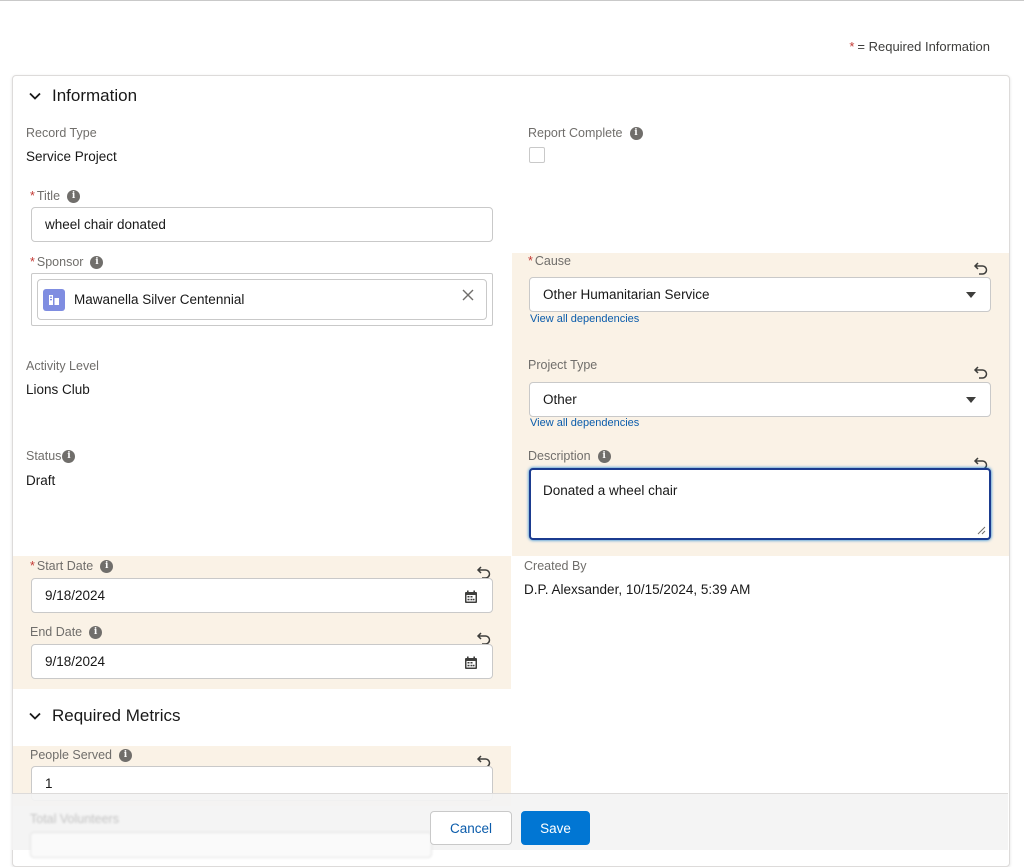 The width and height of the screenshot is (1024, 867). Describe the element at coordinates (537, 155) in the screenshot. I see `report-complete-checkbox` at that location.